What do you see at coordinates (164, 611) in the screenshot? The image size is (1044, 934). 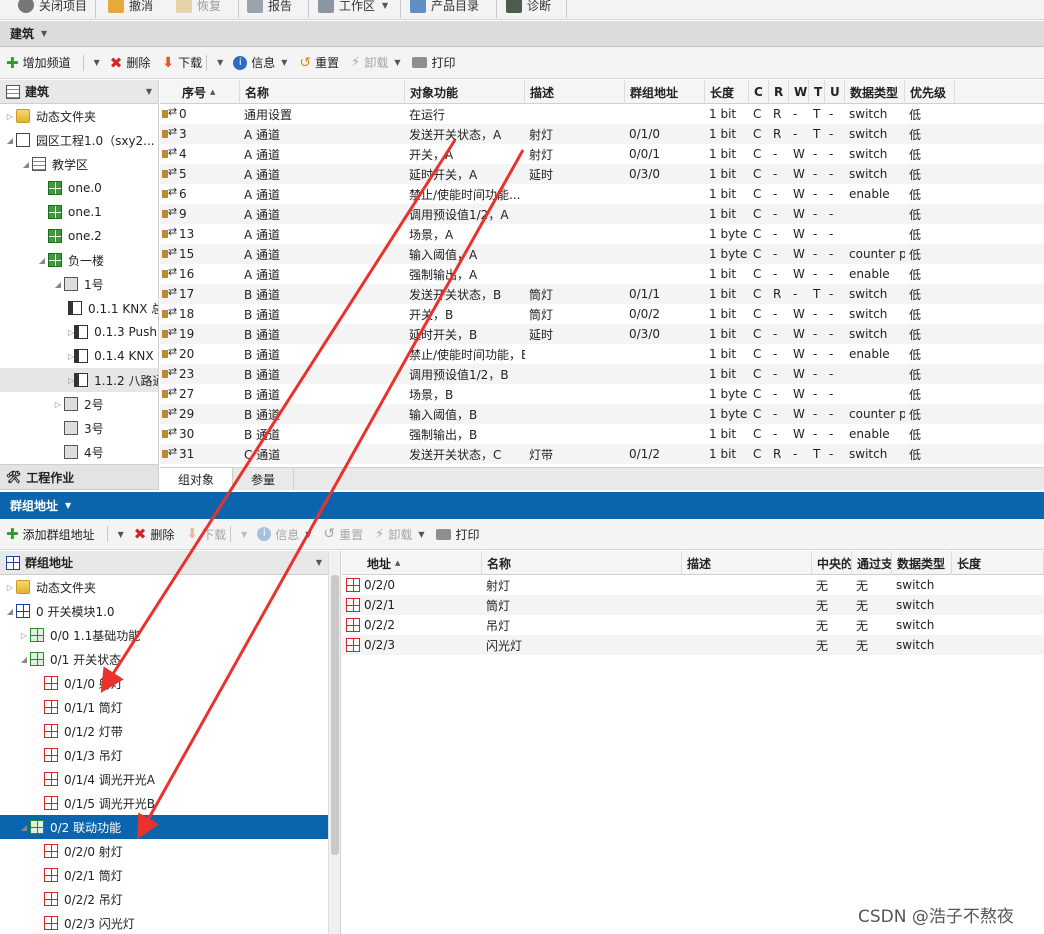 I see `tree-item: ◢ 0 开关模块1.0` at bounding box center [164, 611].